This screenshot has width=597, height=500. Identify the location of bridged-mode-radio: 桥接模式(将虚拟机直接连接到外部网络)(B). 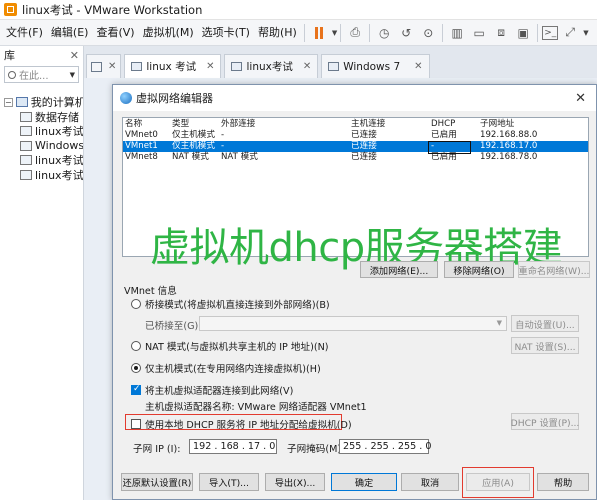
(230, 304).